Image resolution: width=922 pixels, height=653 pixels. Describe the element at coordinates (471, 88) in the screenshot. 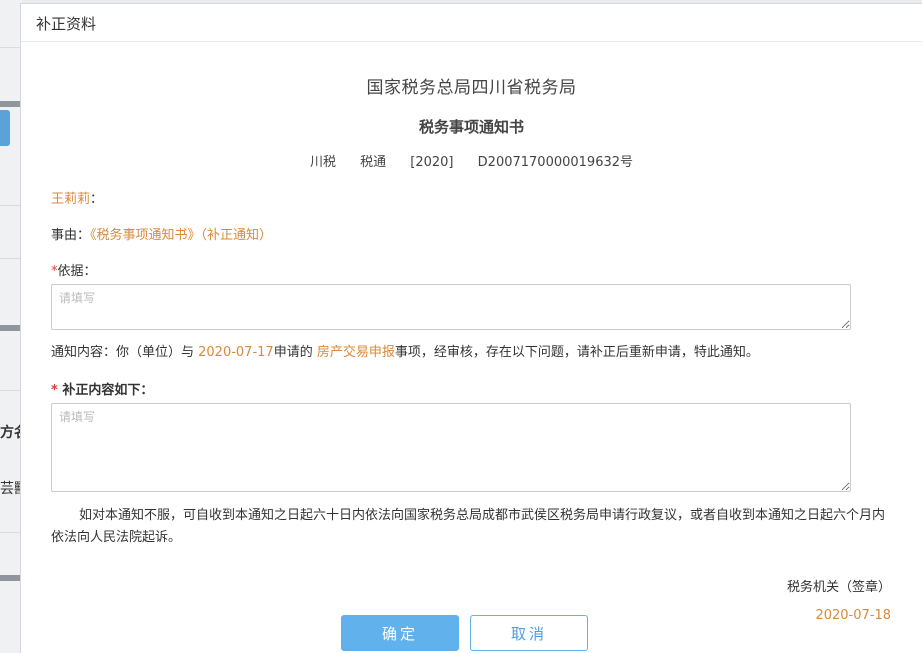

I see `org-name: 国家税务总局四川省税务局` at that location.